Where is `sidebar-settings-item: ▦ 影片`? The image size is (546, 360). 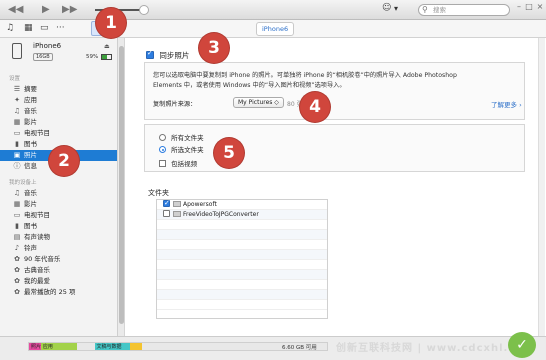
sidebar-settings-item: ▦ 影片 is located at coordinates (58, 122).